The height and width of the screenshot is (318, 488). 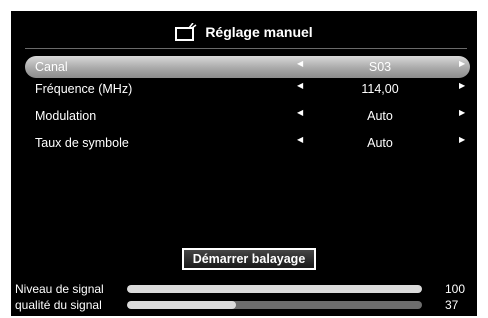 What do you see at coordinates (66, 116) in the screenshot?
I see `setting-label: Modulation` at bounding box center [66, 116].